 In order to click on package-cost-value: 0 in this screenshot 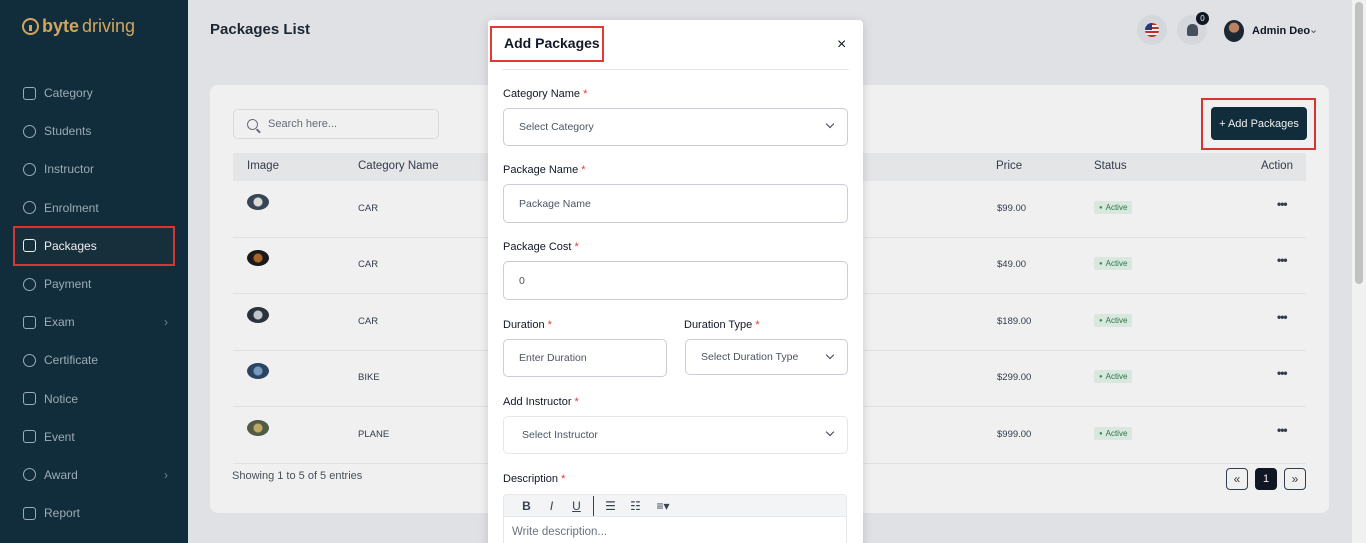, I will do `click(522, 280)`.